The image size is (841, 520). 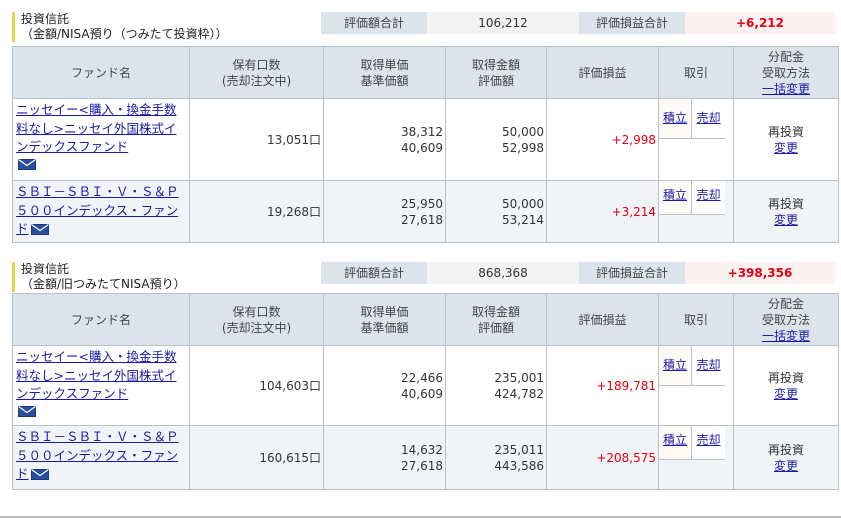 What do you see at coordinates (519, 393) in the screenshot?
I see `valuation: 424,782` at bounding box center [519, 393].